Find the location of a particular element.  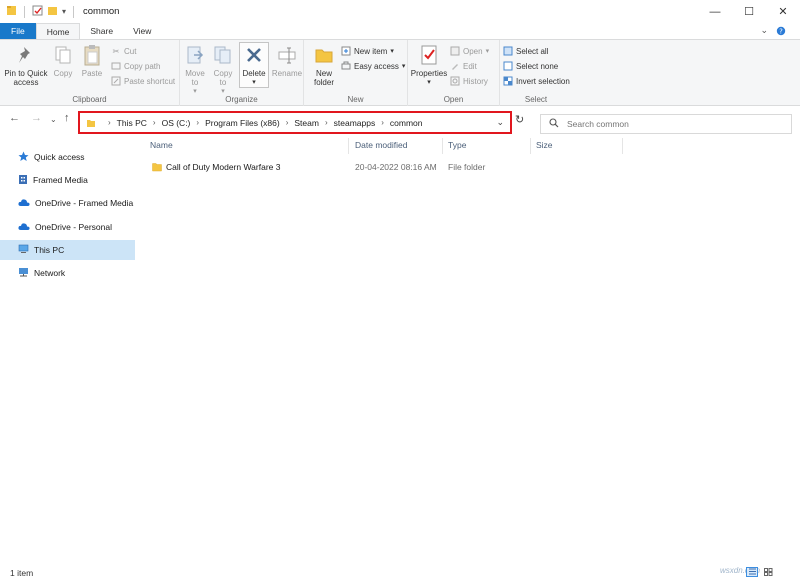

sidebar-item-framed-media: Framed Media is located at coordinates (67, 180).